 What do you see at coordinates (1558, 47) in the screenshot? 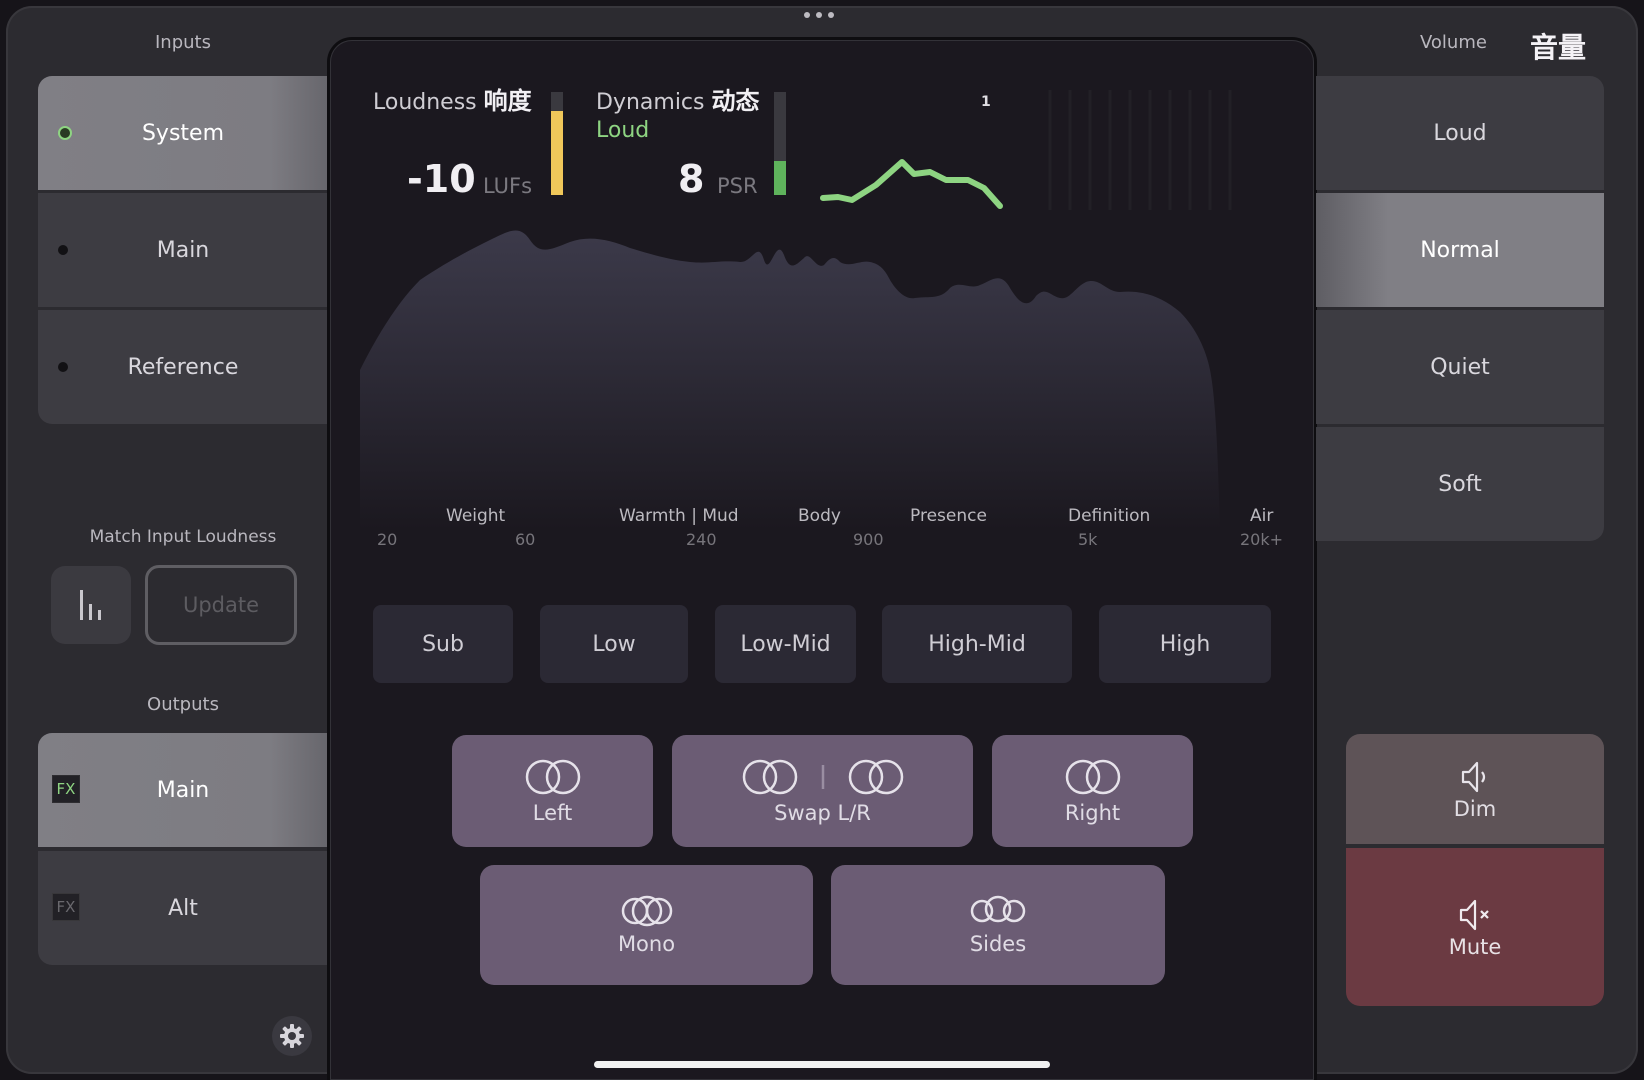
I see `volume-title-cn: 音量` at bounding box center [1558, 47].